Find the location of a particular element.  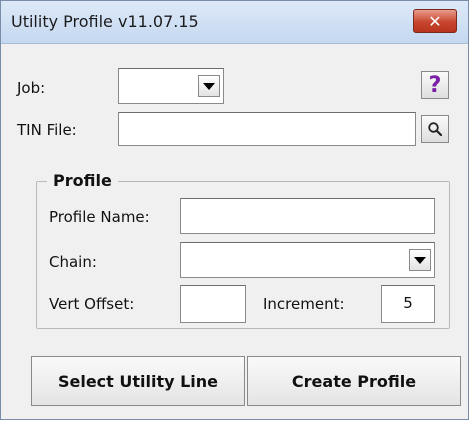

vert-offset-input is located at coordinates (213, 304).